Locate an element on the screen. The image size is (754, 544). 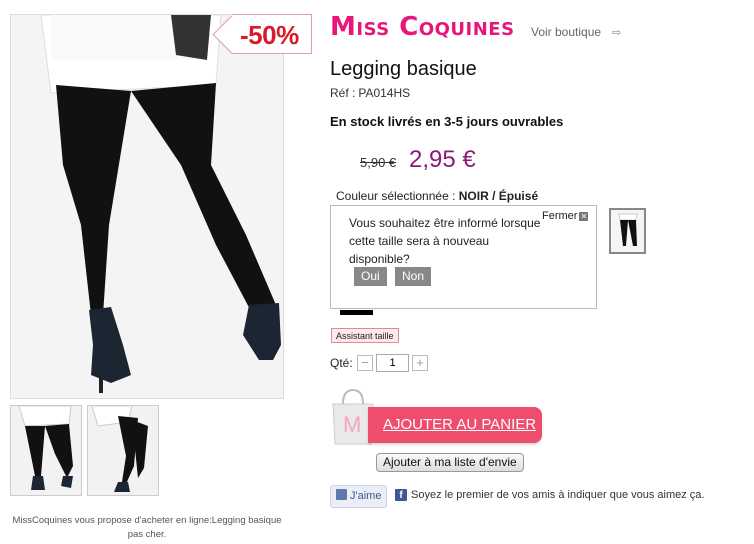
oui-button: Oui is located at coordinates (370, 276).